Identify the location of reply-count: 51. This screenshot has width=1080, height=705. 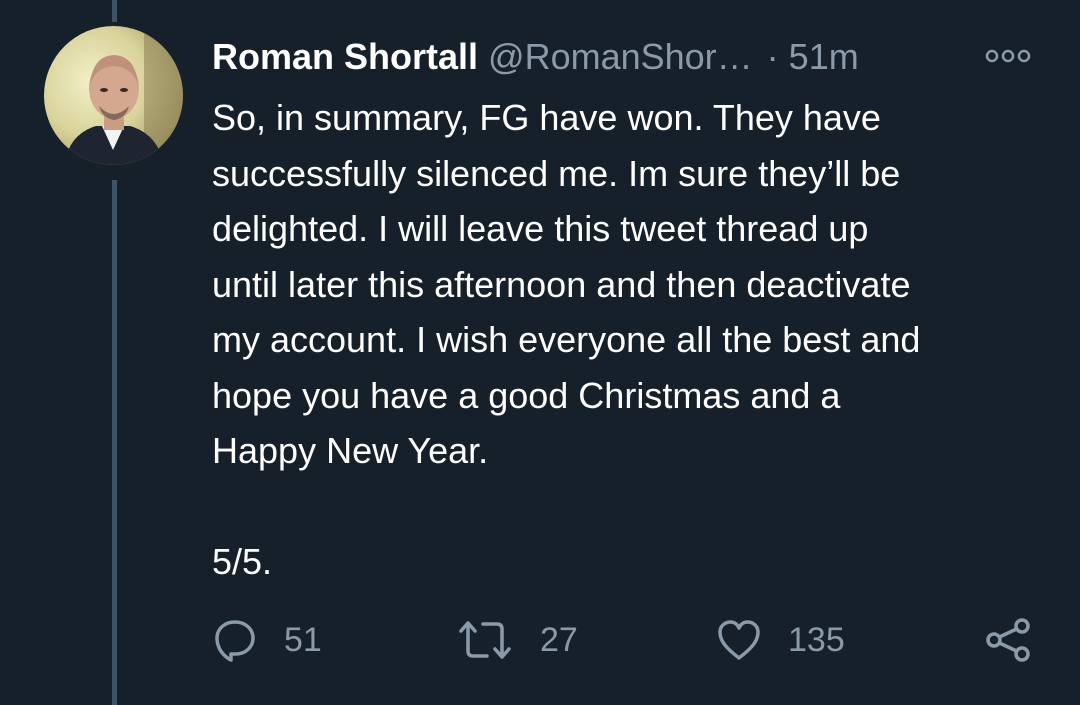
(303, 639).